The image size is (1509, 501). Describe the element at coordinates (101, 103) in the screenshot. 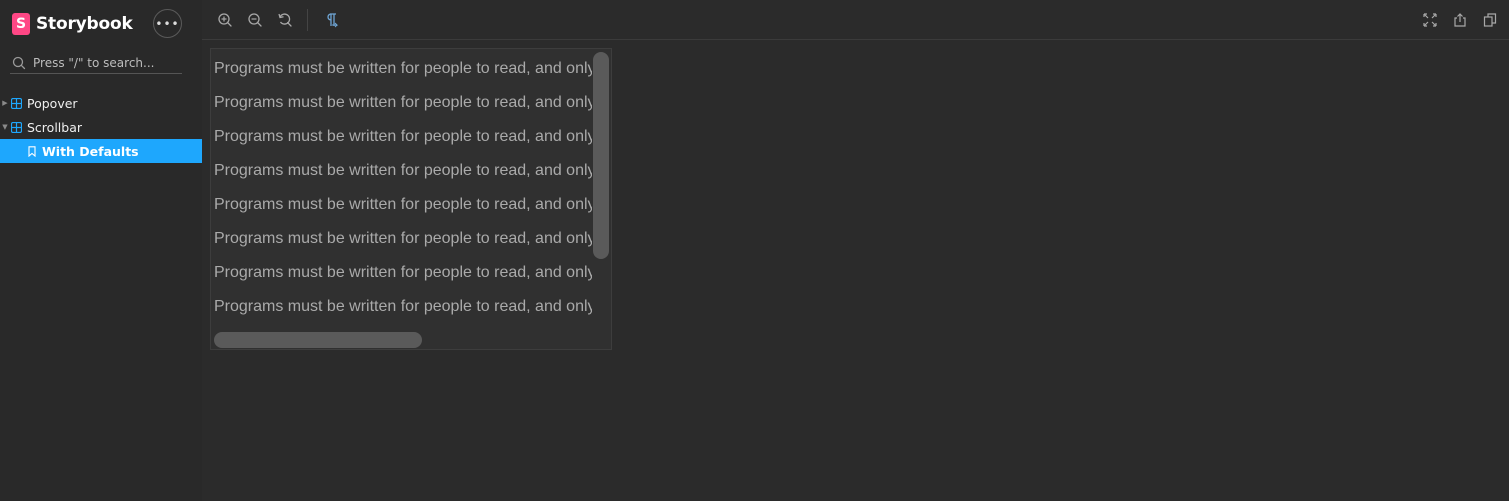

I see `sidebar-item-popover: ▶ Popover` at that location.